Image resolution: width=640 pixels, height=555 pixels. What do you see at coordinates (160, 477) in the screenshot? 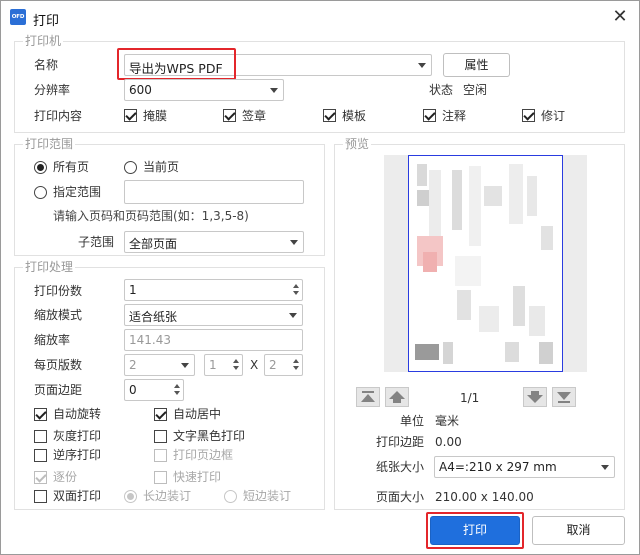
I see `quick-print-checkbox` at bounding box center [160, 477].